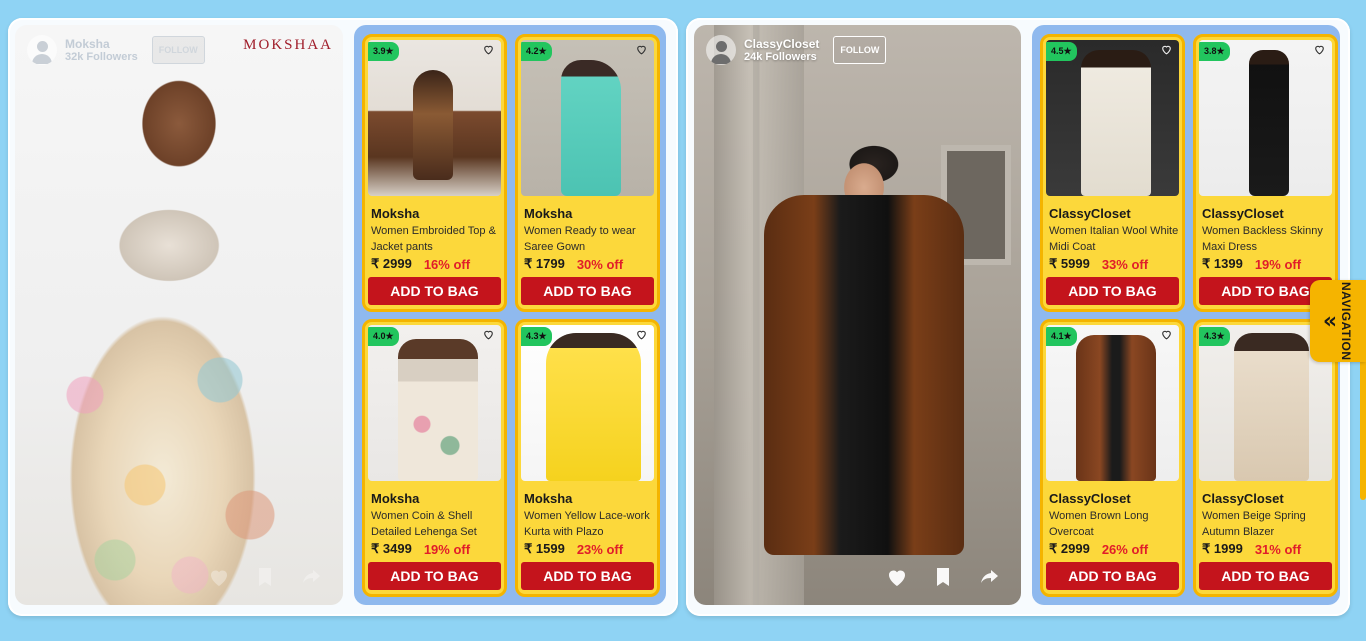  I want to click on rating-badge: 4.2★, so click(536, 51).